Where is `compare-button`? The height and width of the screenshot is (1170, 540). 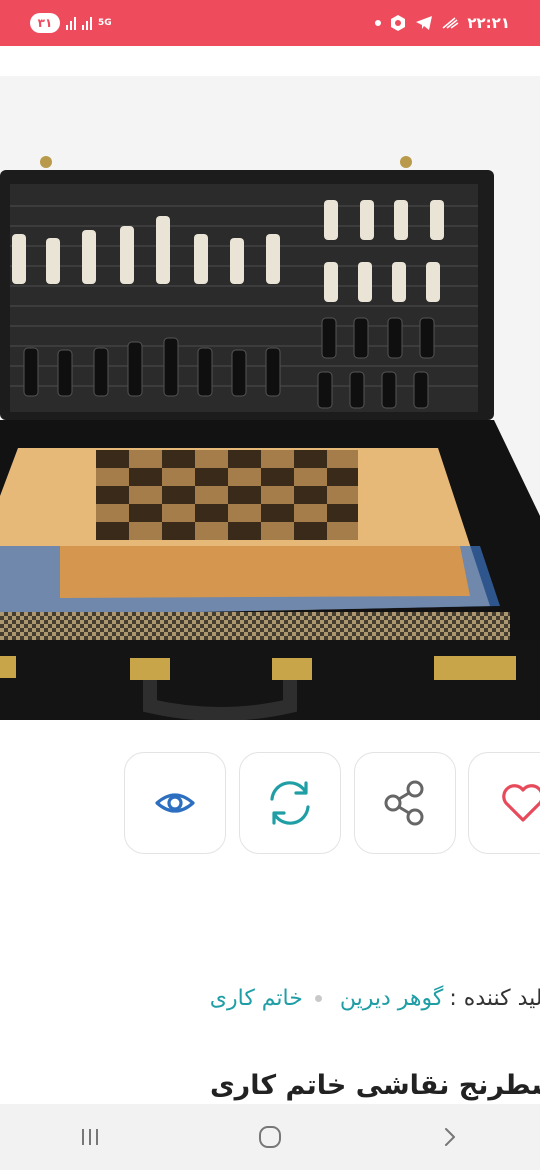
compare-button is located at coordinates (290, 803).